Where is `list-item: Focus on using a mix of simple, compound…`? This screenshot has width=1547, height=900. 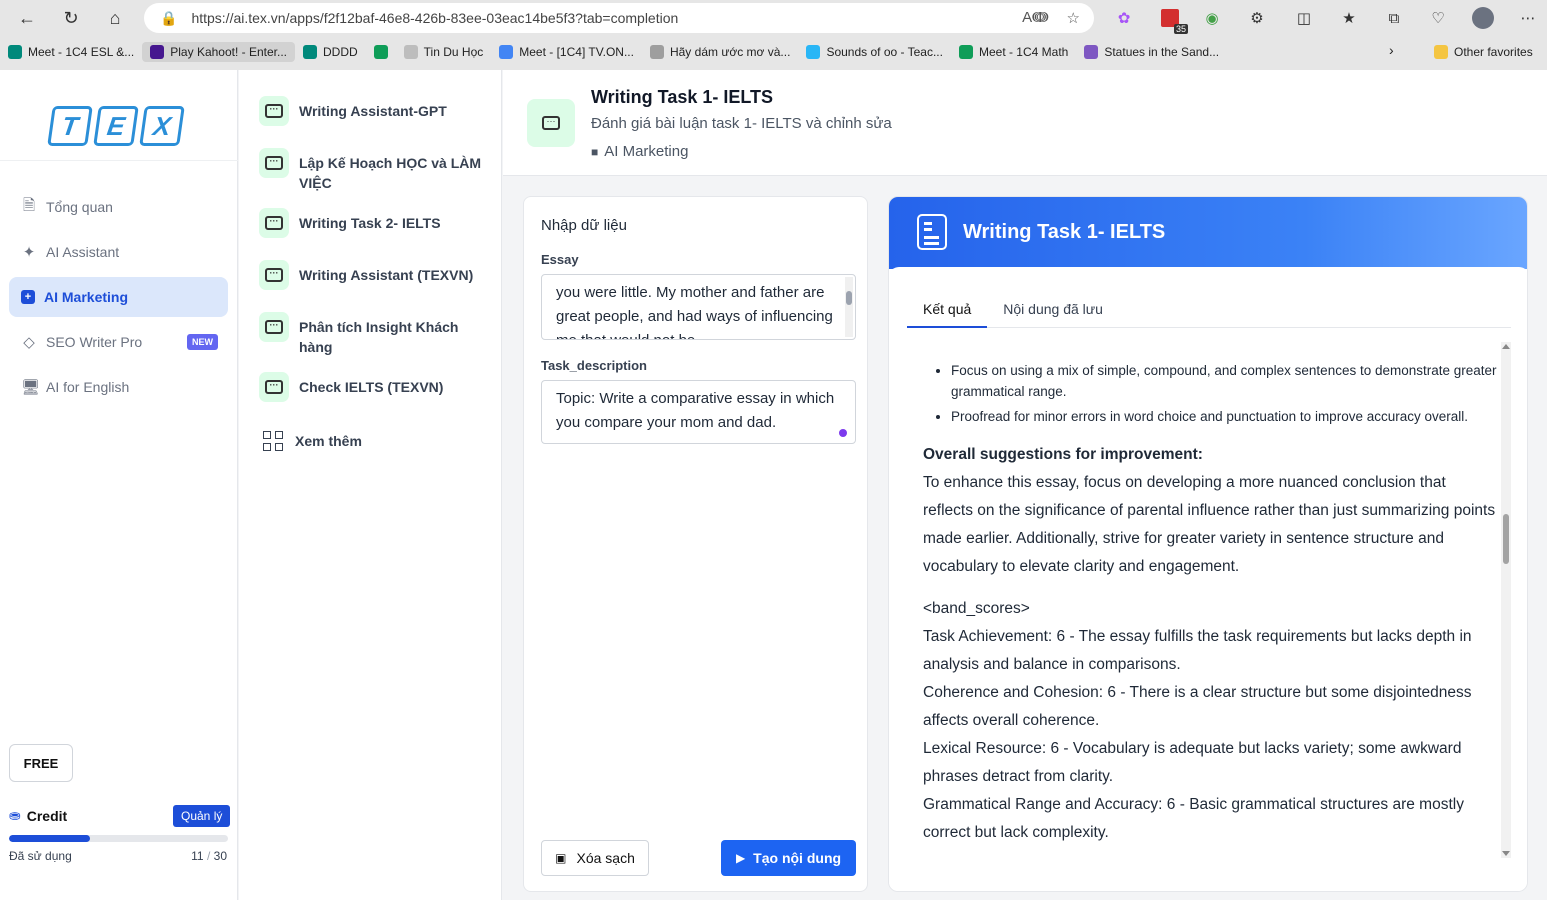 list-item: Focus on using a mix of simple, compound… is located at coordinates (1224, 381).